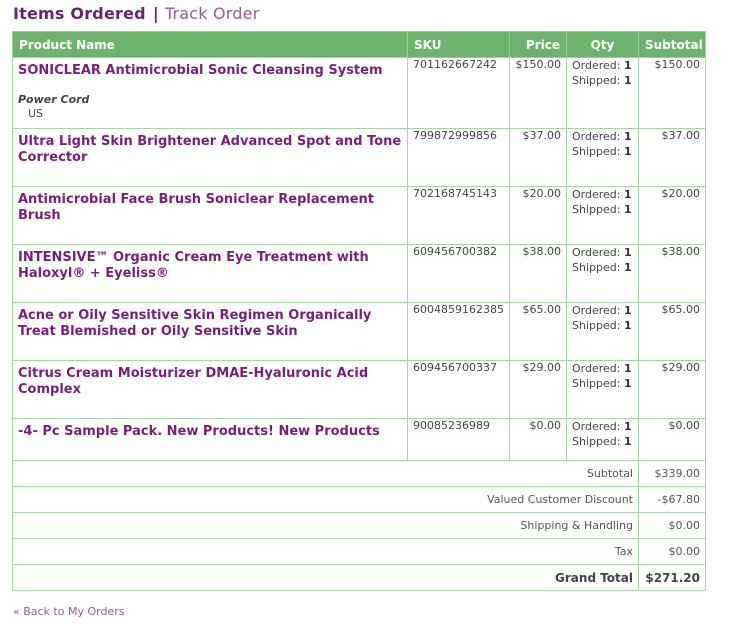 This screenshot has height=633, width=733. Describe the element at coordinates (325, 473) in the screenshot. I see `totals-label: Subtotal` at that location.